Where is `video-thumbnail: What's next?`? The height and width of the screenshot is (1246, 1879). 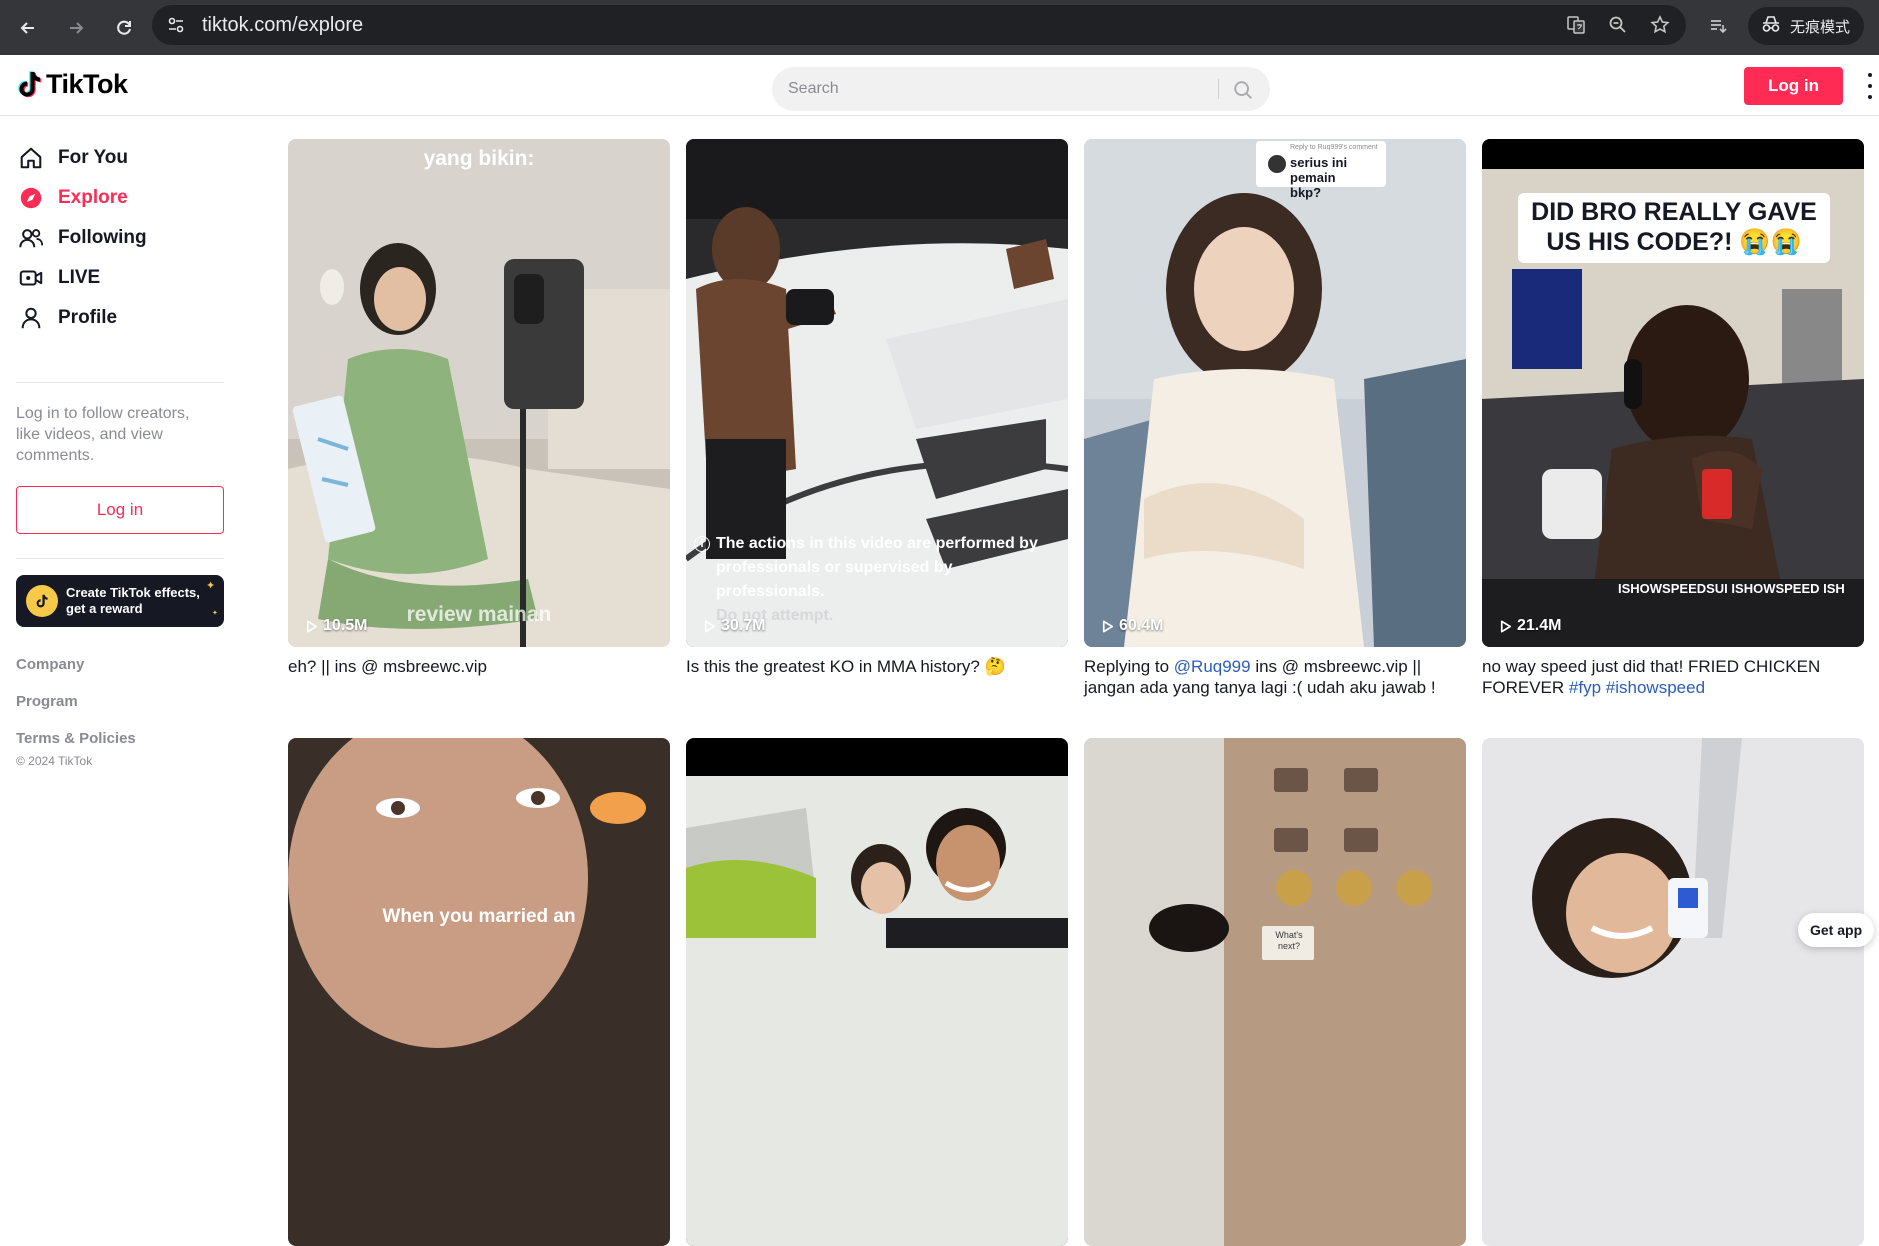
video-thumbnail: What's next? is located at coordinates (1275, 992).